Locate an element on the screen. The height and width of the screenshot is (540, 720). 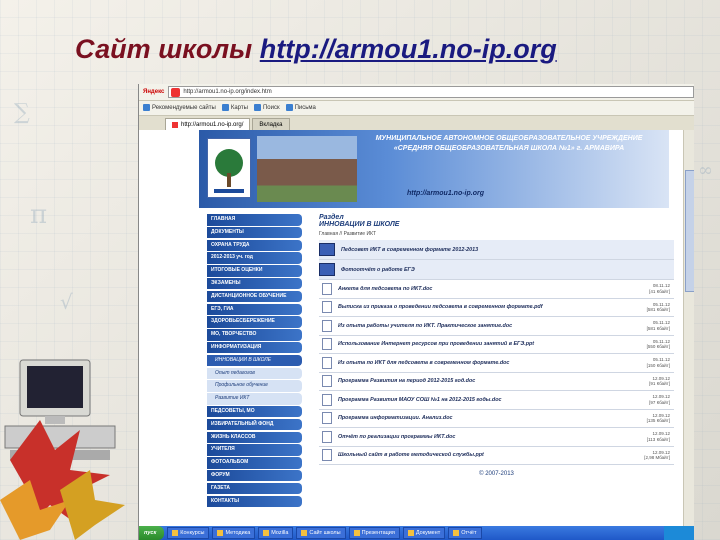
menu-item: ДОКУМЕНТЫ is located at coordinates (254, 232).